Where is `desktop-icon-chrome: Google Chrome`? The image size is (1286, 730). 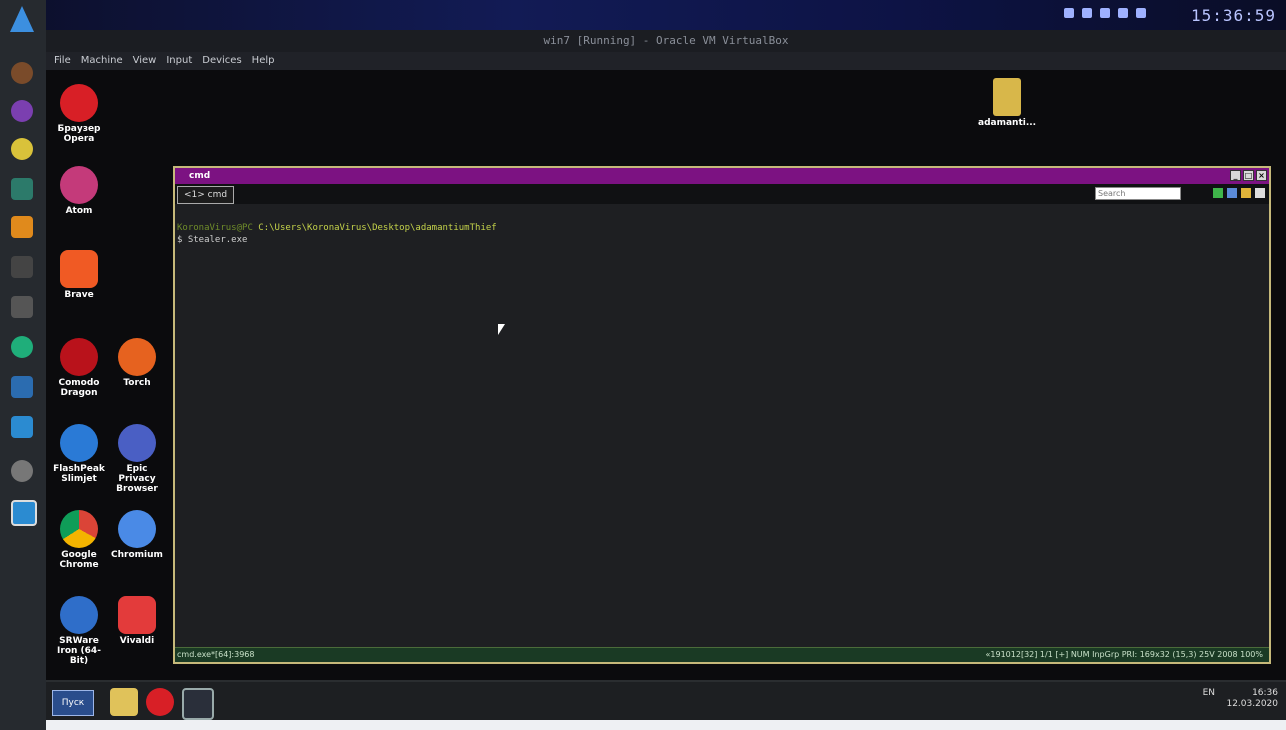
desktop-icon-chrome: Google Chrome is located at coordinates (79, 540).